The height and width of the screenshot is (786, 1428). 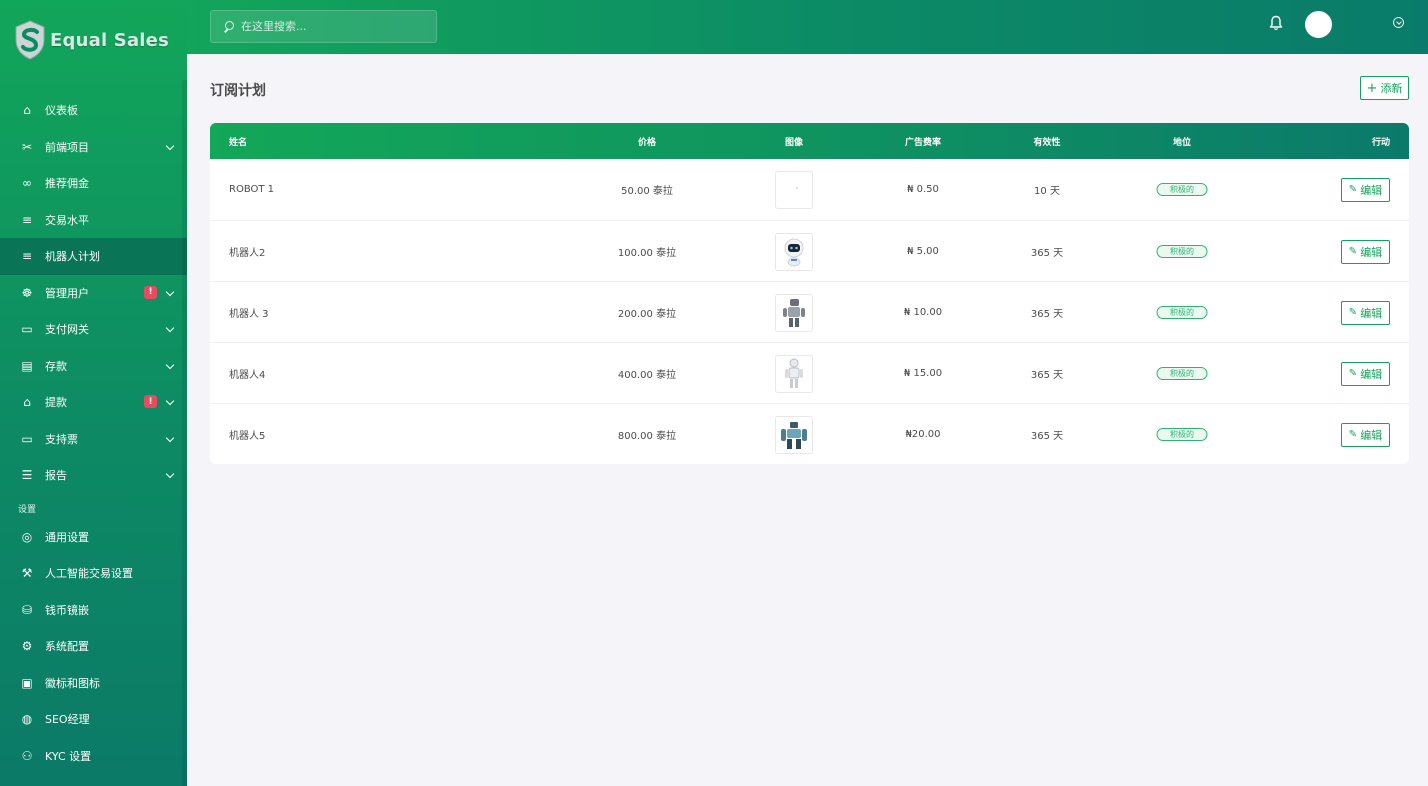 What do you see at coordinates (1372, 88) in the screenshot?
I see `plus-icon: +` at bounding box center [1372, 88].